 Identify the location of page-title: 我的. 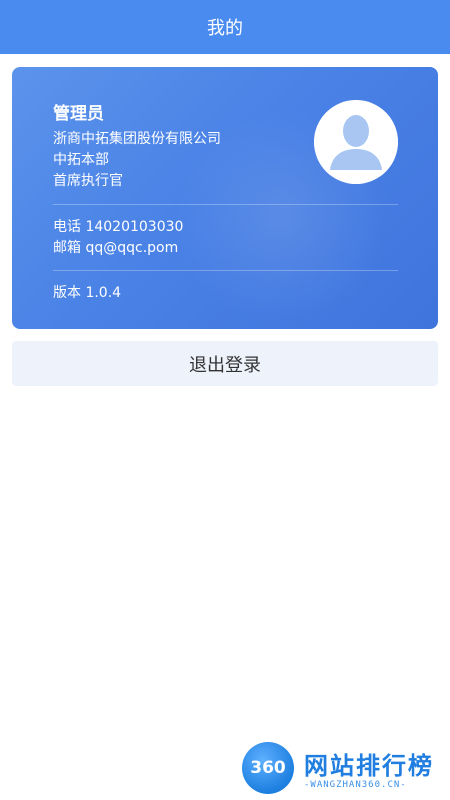
(225, 28).